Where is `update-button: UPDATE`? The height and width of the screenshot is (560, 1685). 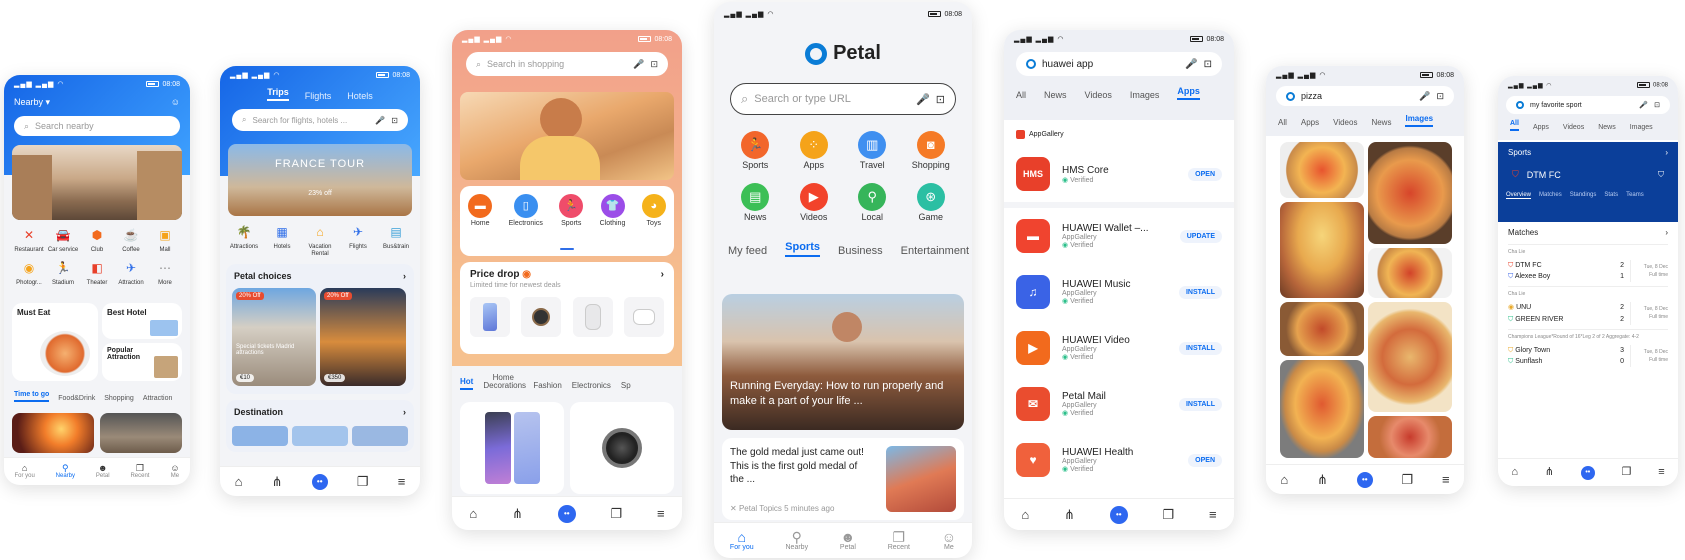 update-button: UPDATE is located at coordinates (1200, 236).